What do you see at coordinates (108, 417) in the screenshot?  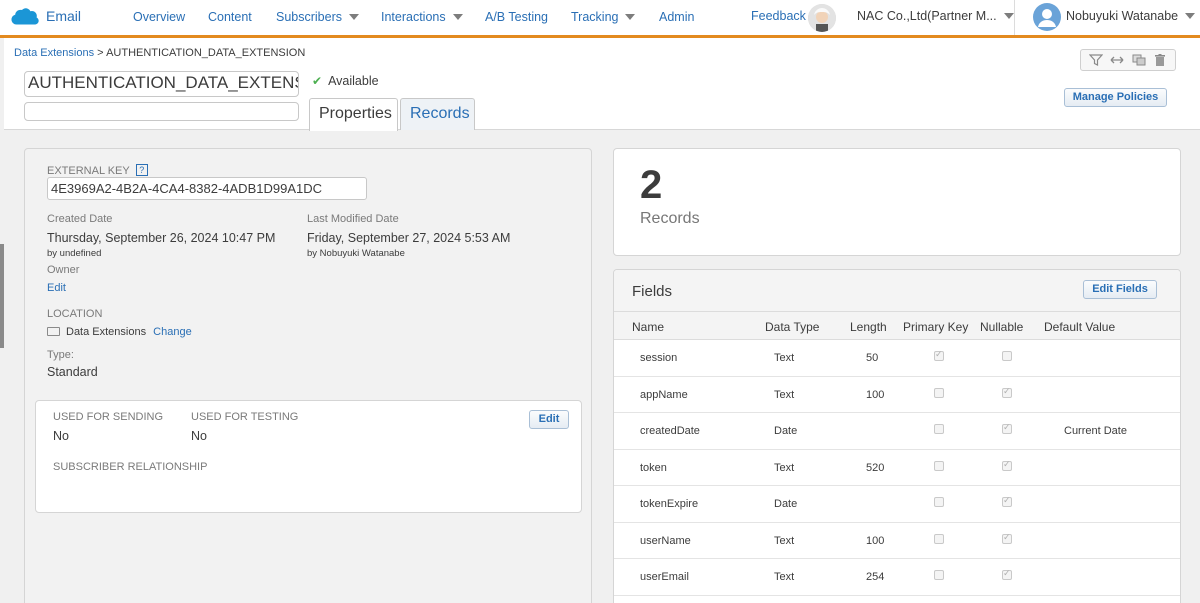 I see `used-for-sending-label: USED FOR SENDING` at bounding box center [108, 417].